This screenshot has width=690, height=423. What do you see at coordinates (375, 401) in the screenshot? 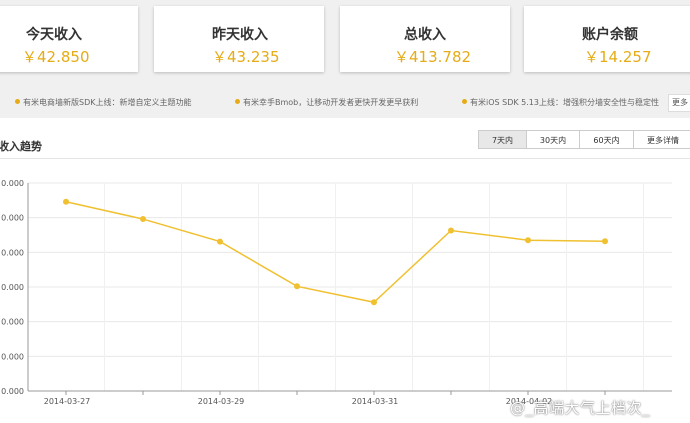
I see `x-tick-label: 2014-03-31` at bounding box center [375, 401].